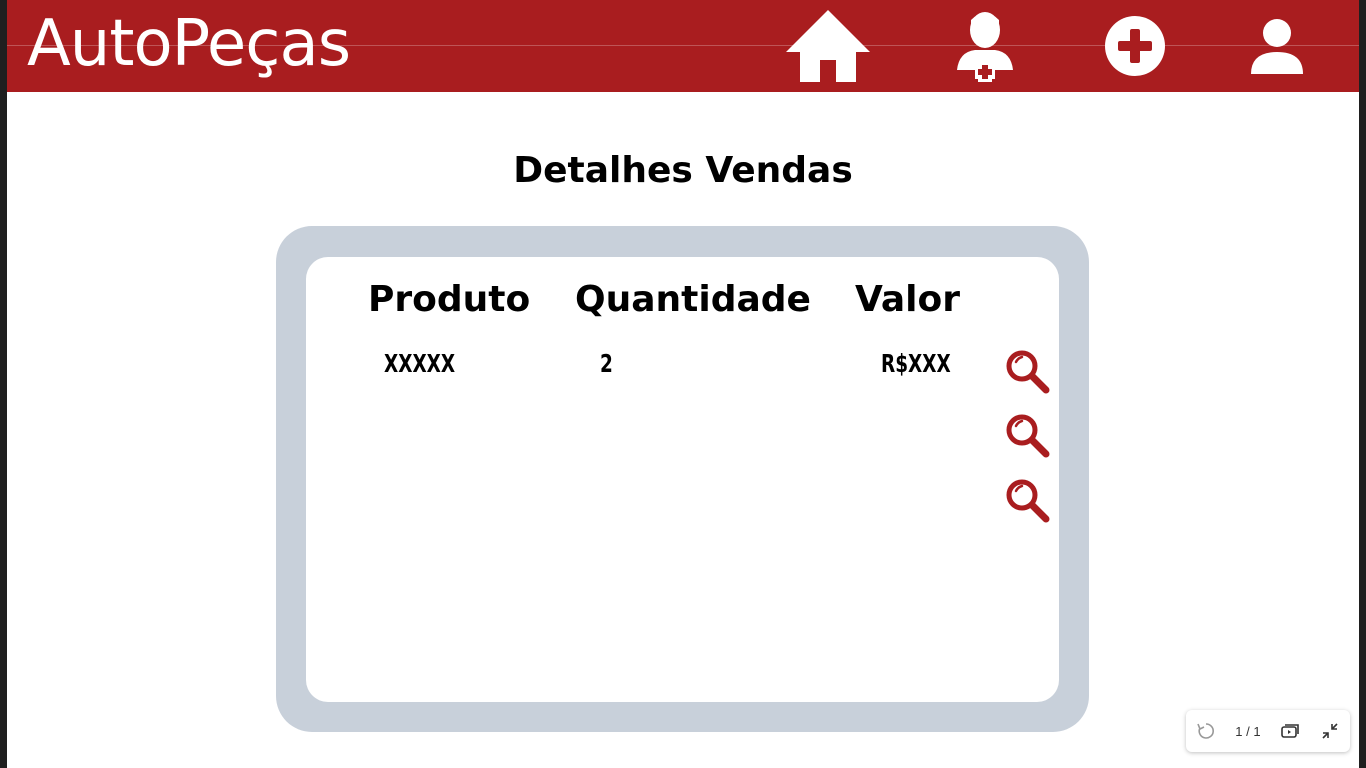  I want to click on reset-icon, so click(1206, 731).